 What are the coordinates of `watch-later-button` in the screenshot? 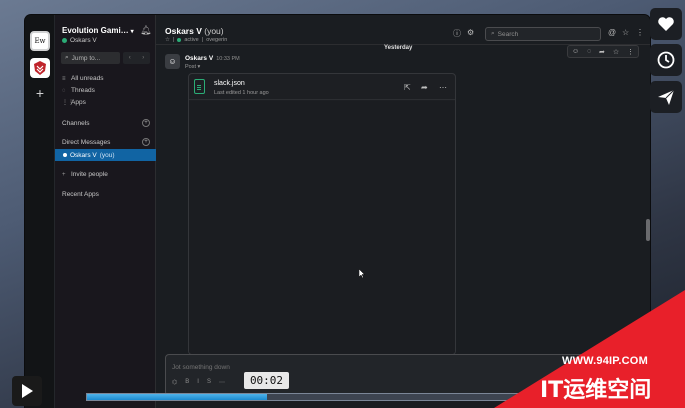 It's located at (666, 60).